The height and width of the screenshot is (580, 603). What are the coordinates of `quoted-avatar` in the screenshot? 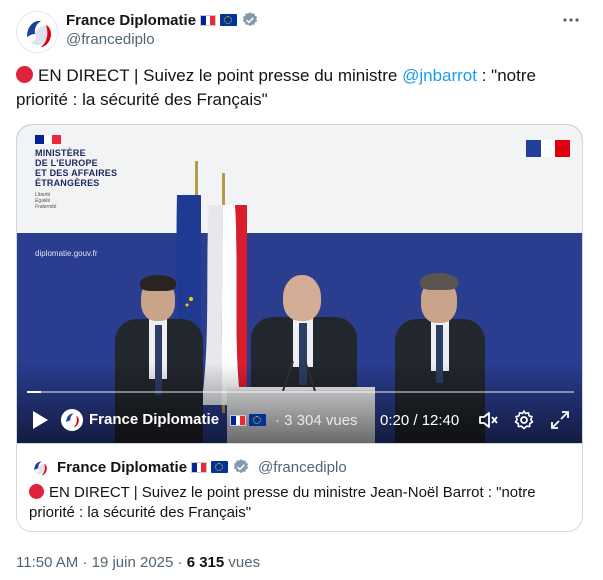 It's located at (40, 468).